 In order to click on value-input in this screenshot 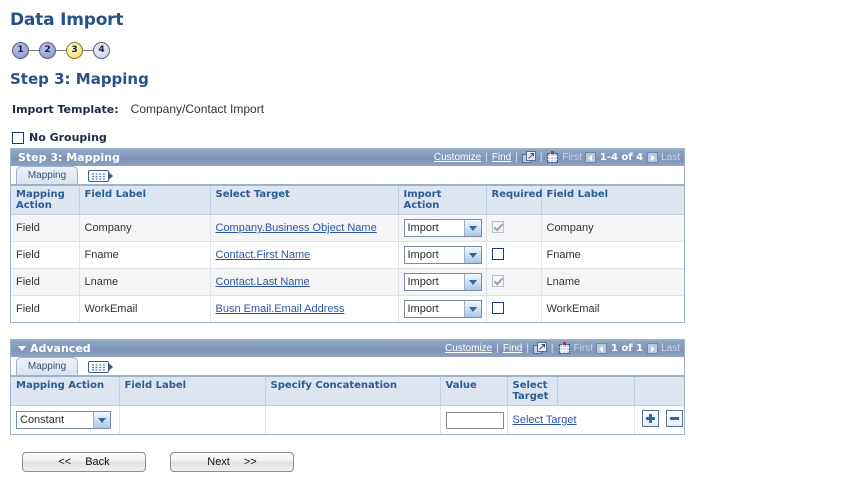, I will do `click(474, 420)`.